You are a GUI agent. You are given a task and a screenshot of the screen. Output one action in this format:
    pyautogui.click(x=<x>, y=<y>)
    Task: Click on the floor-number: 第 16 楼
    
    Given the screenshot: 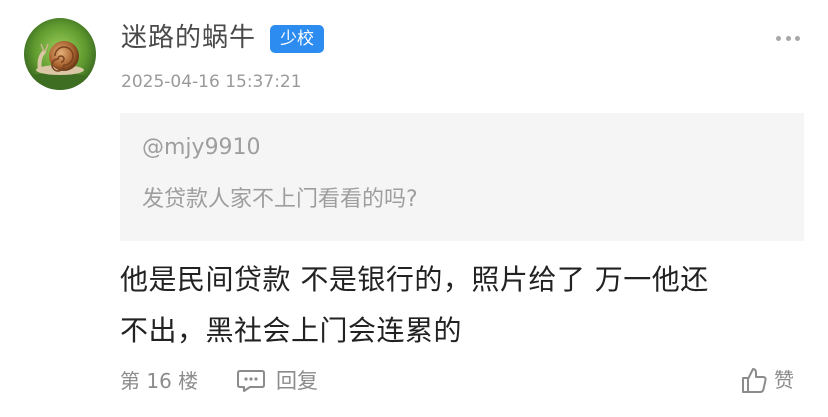 What is the action you would take?
    pyautogui.click(x=159, y=381)
    